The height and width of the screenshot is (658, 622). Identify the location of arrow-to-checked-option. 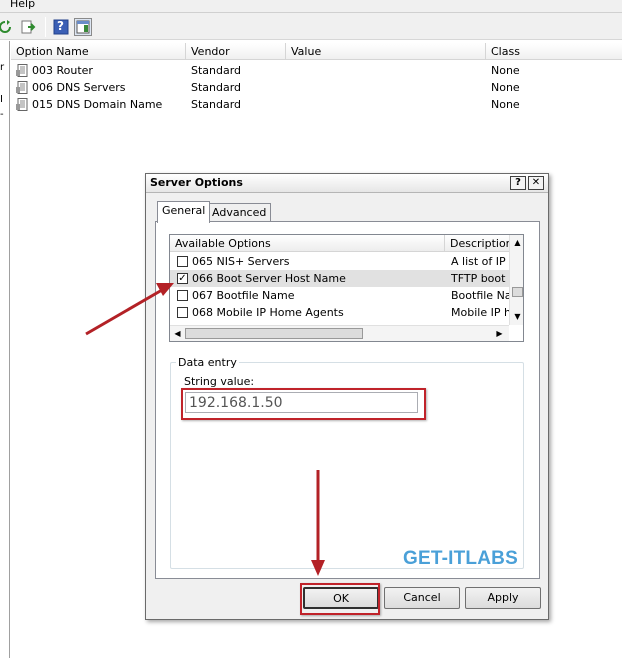
(129, 309).